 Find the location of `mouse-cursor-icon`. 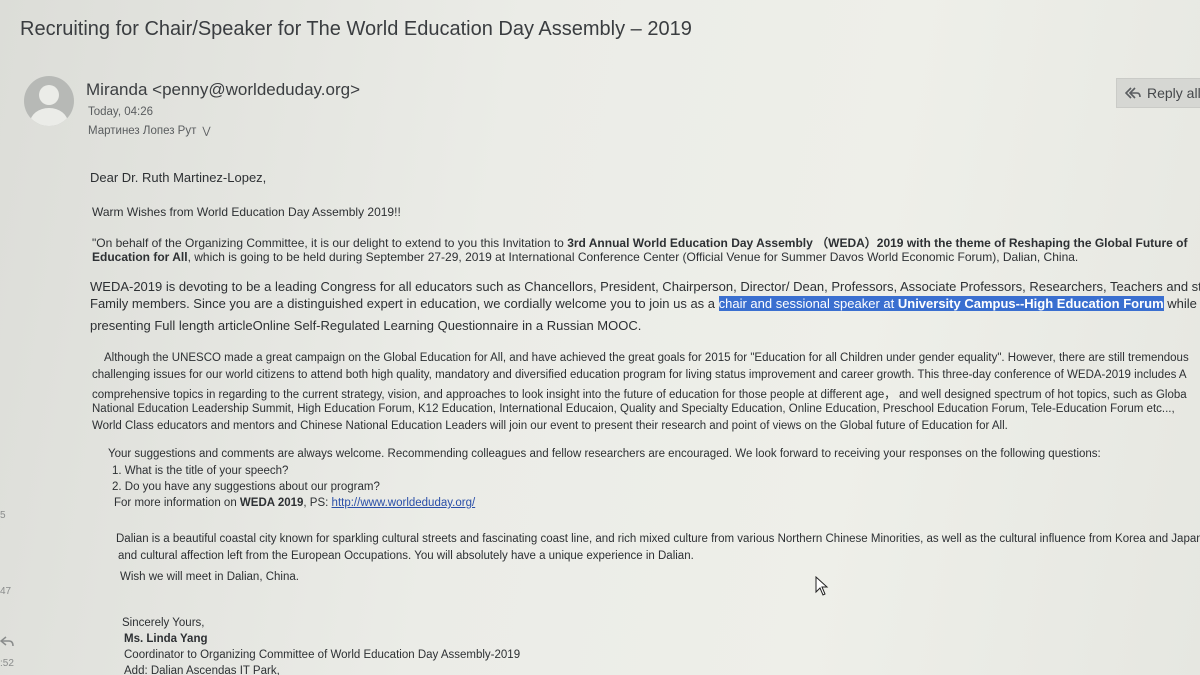

mouse-cursor-icon is located at coordinates (822, 586).